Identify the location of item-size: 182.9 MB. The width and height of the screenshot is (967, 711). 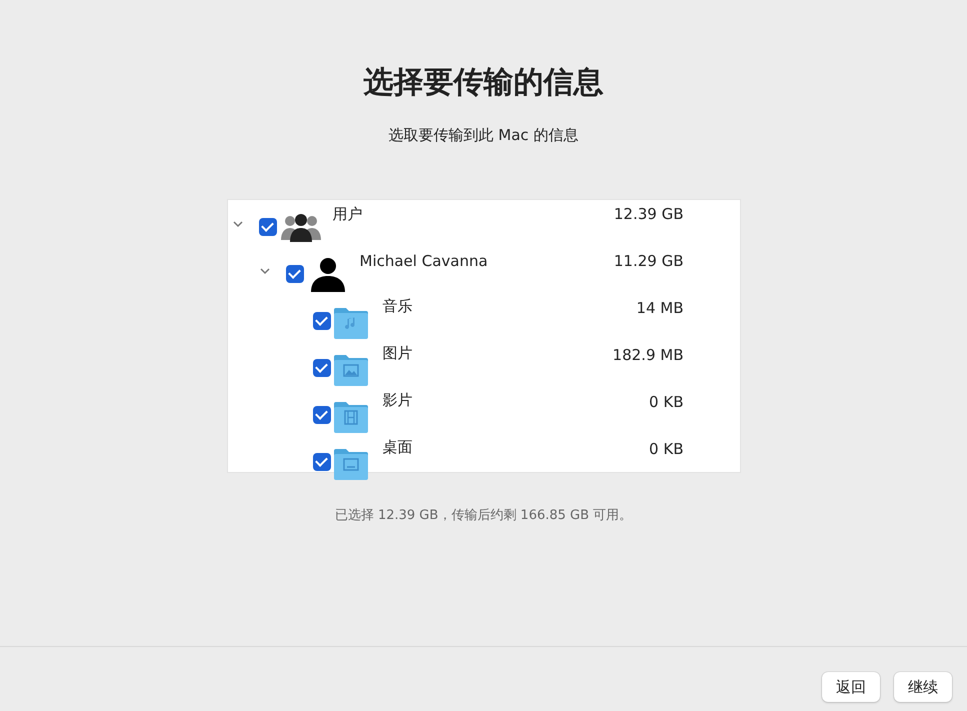
(648, 355).